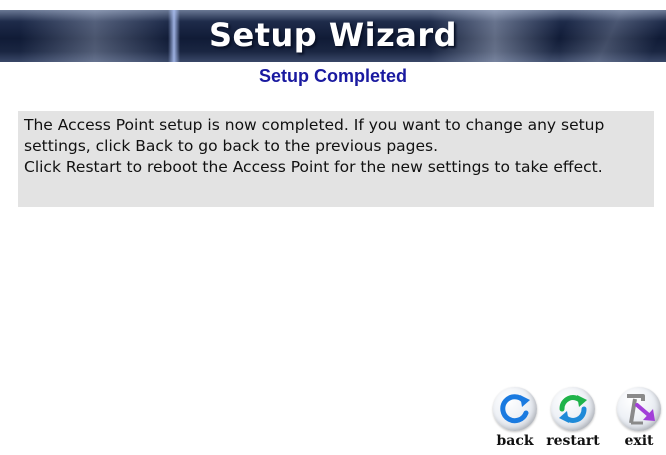  I want to click on restart-button: restart, so click(573, 421).